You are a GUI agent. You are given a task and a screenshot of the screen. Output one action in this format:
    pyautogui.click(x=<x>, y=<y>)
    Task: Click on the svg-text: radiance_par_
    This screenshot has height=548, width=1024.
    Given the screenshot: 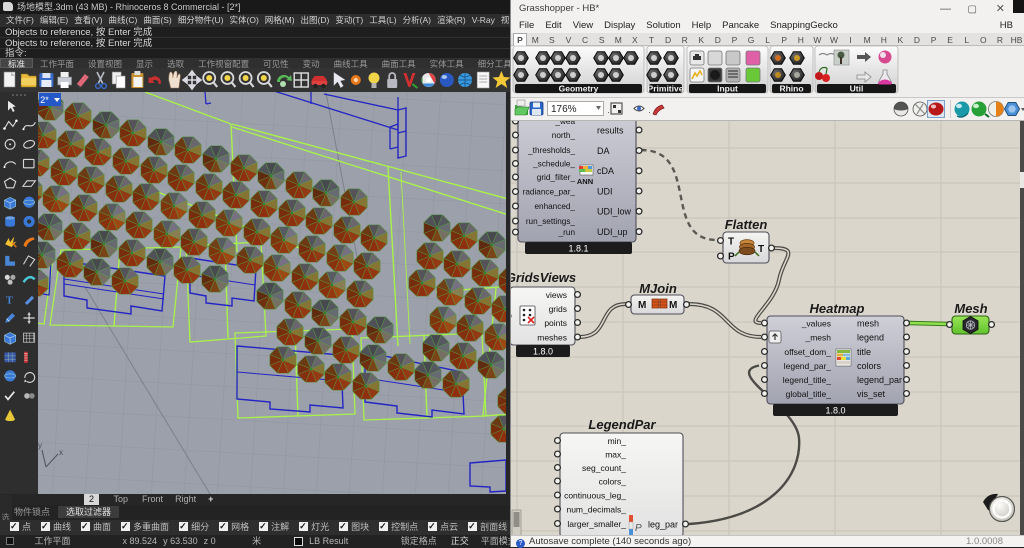 What is the action you would take?
    pyautogui.click(x=549, y=192)
    